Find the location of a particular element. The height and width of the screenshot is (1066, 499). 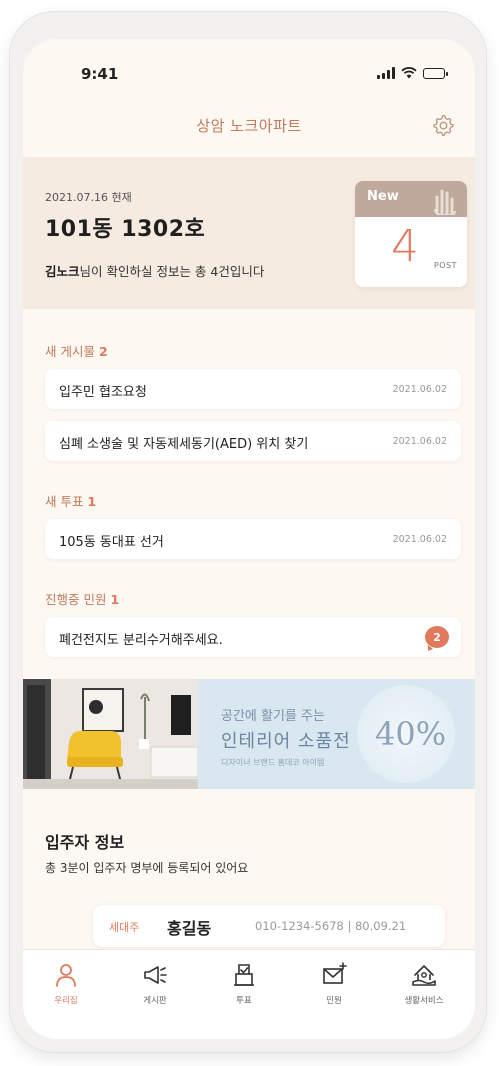

tab-complaint: 민원 is located at coordinates (334, 984).